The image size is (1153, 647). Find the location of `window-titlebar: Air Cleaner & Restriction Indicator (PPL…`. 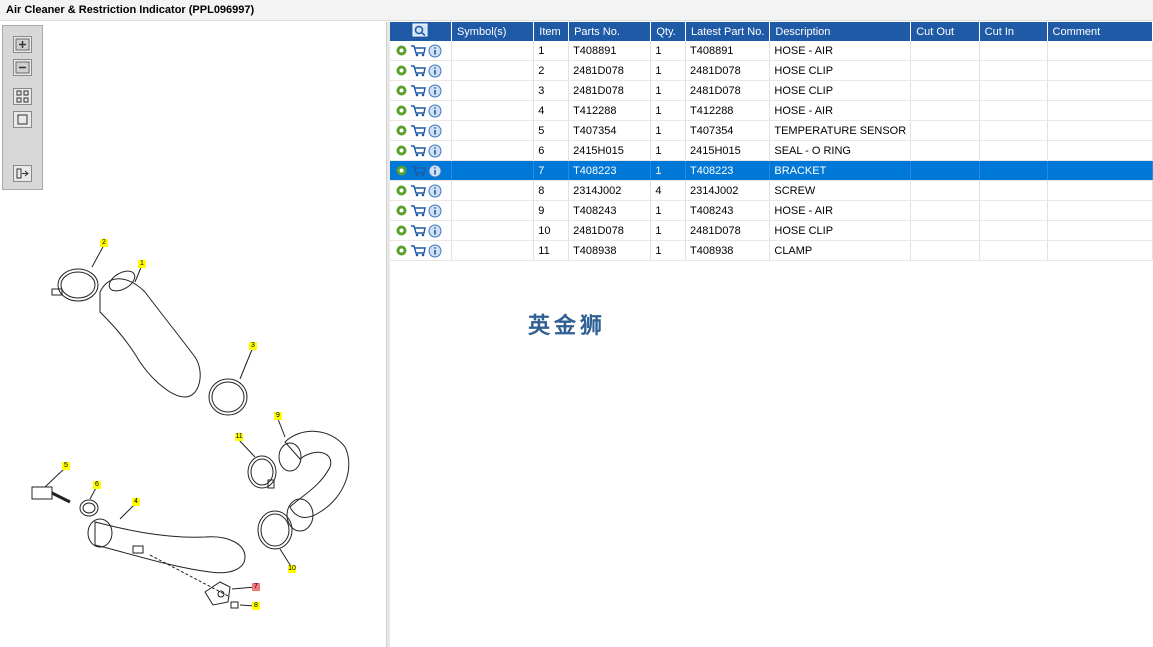

window-titlebar: Air Cleaner & Restriction Indicator (PPL… is located at coordinates (576, 10).